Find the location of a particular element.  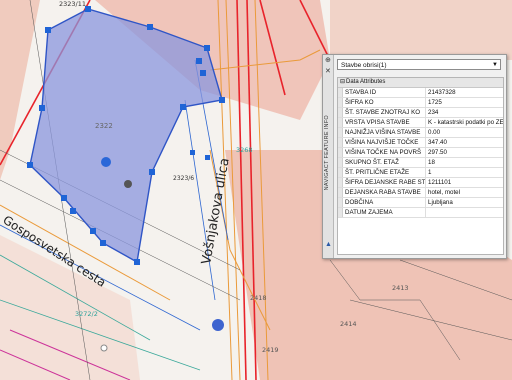

attribute-row: VIŠINA NAJVIŠJE TOČKE 347.40 is located at coordinates (420, 143).